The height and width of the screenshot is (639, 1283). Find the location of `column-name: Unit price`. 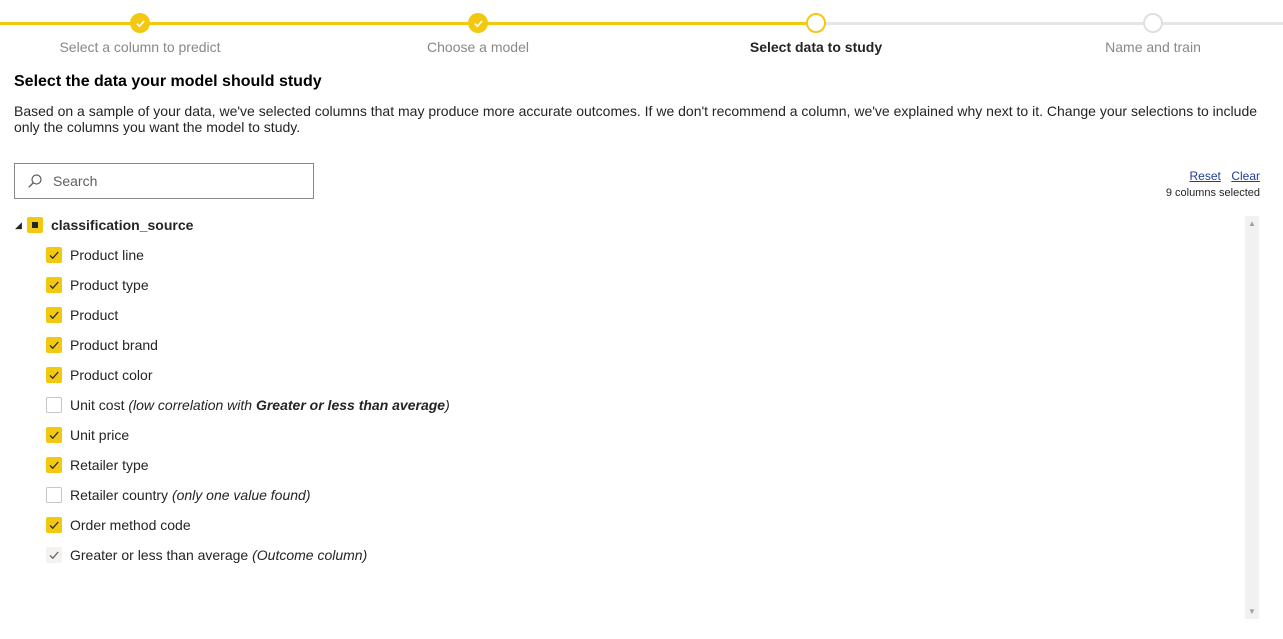

column-name: Unit price is located at coordinates (100, 435).